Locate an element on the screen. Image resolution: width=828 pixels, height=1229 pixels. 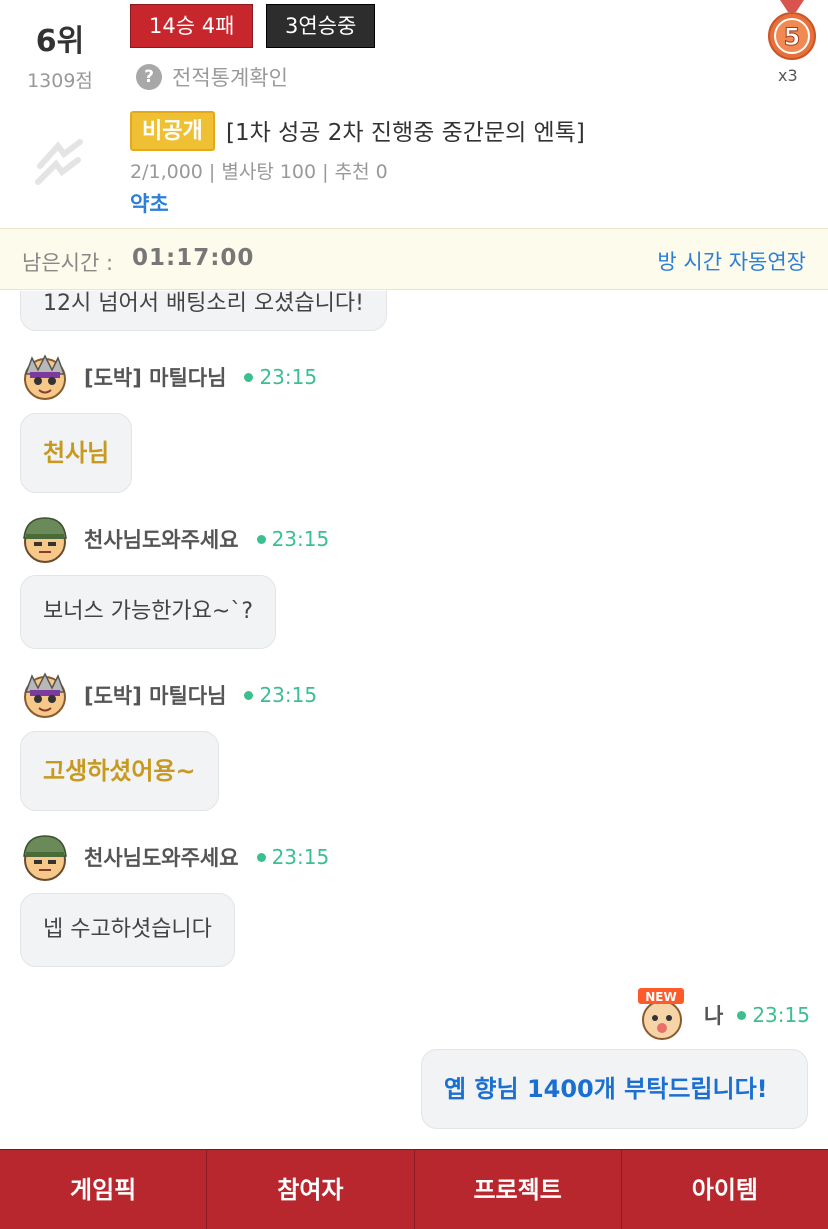
chat-bubble: 보너스 가능한가요~`? is located at coordinates (148, 612).